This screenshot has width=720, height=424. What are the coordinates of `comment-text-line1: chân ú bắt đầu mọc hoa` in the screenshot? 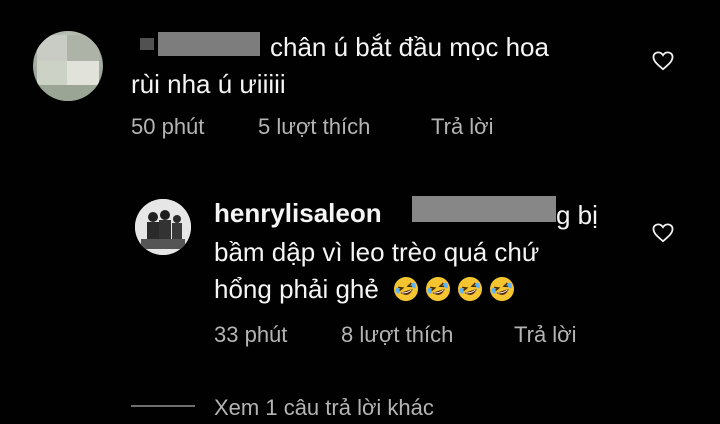 It's located at (409, 47).